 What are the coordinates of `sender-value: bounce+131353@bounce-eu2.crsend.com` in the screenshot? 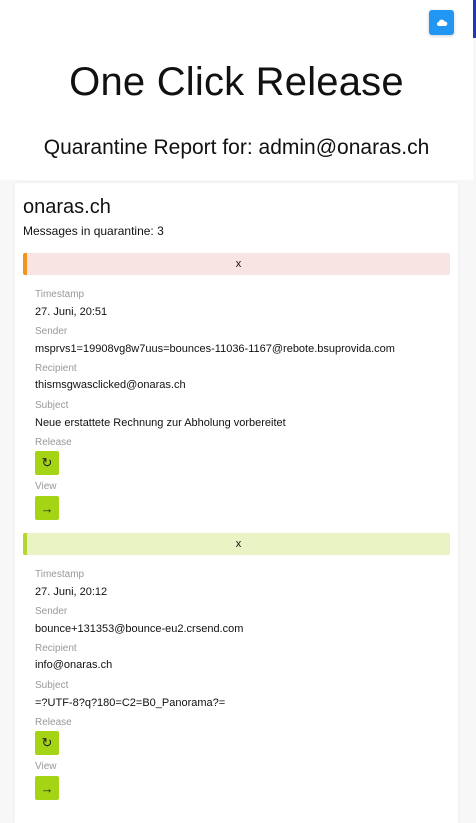 It's located at (139, 629).